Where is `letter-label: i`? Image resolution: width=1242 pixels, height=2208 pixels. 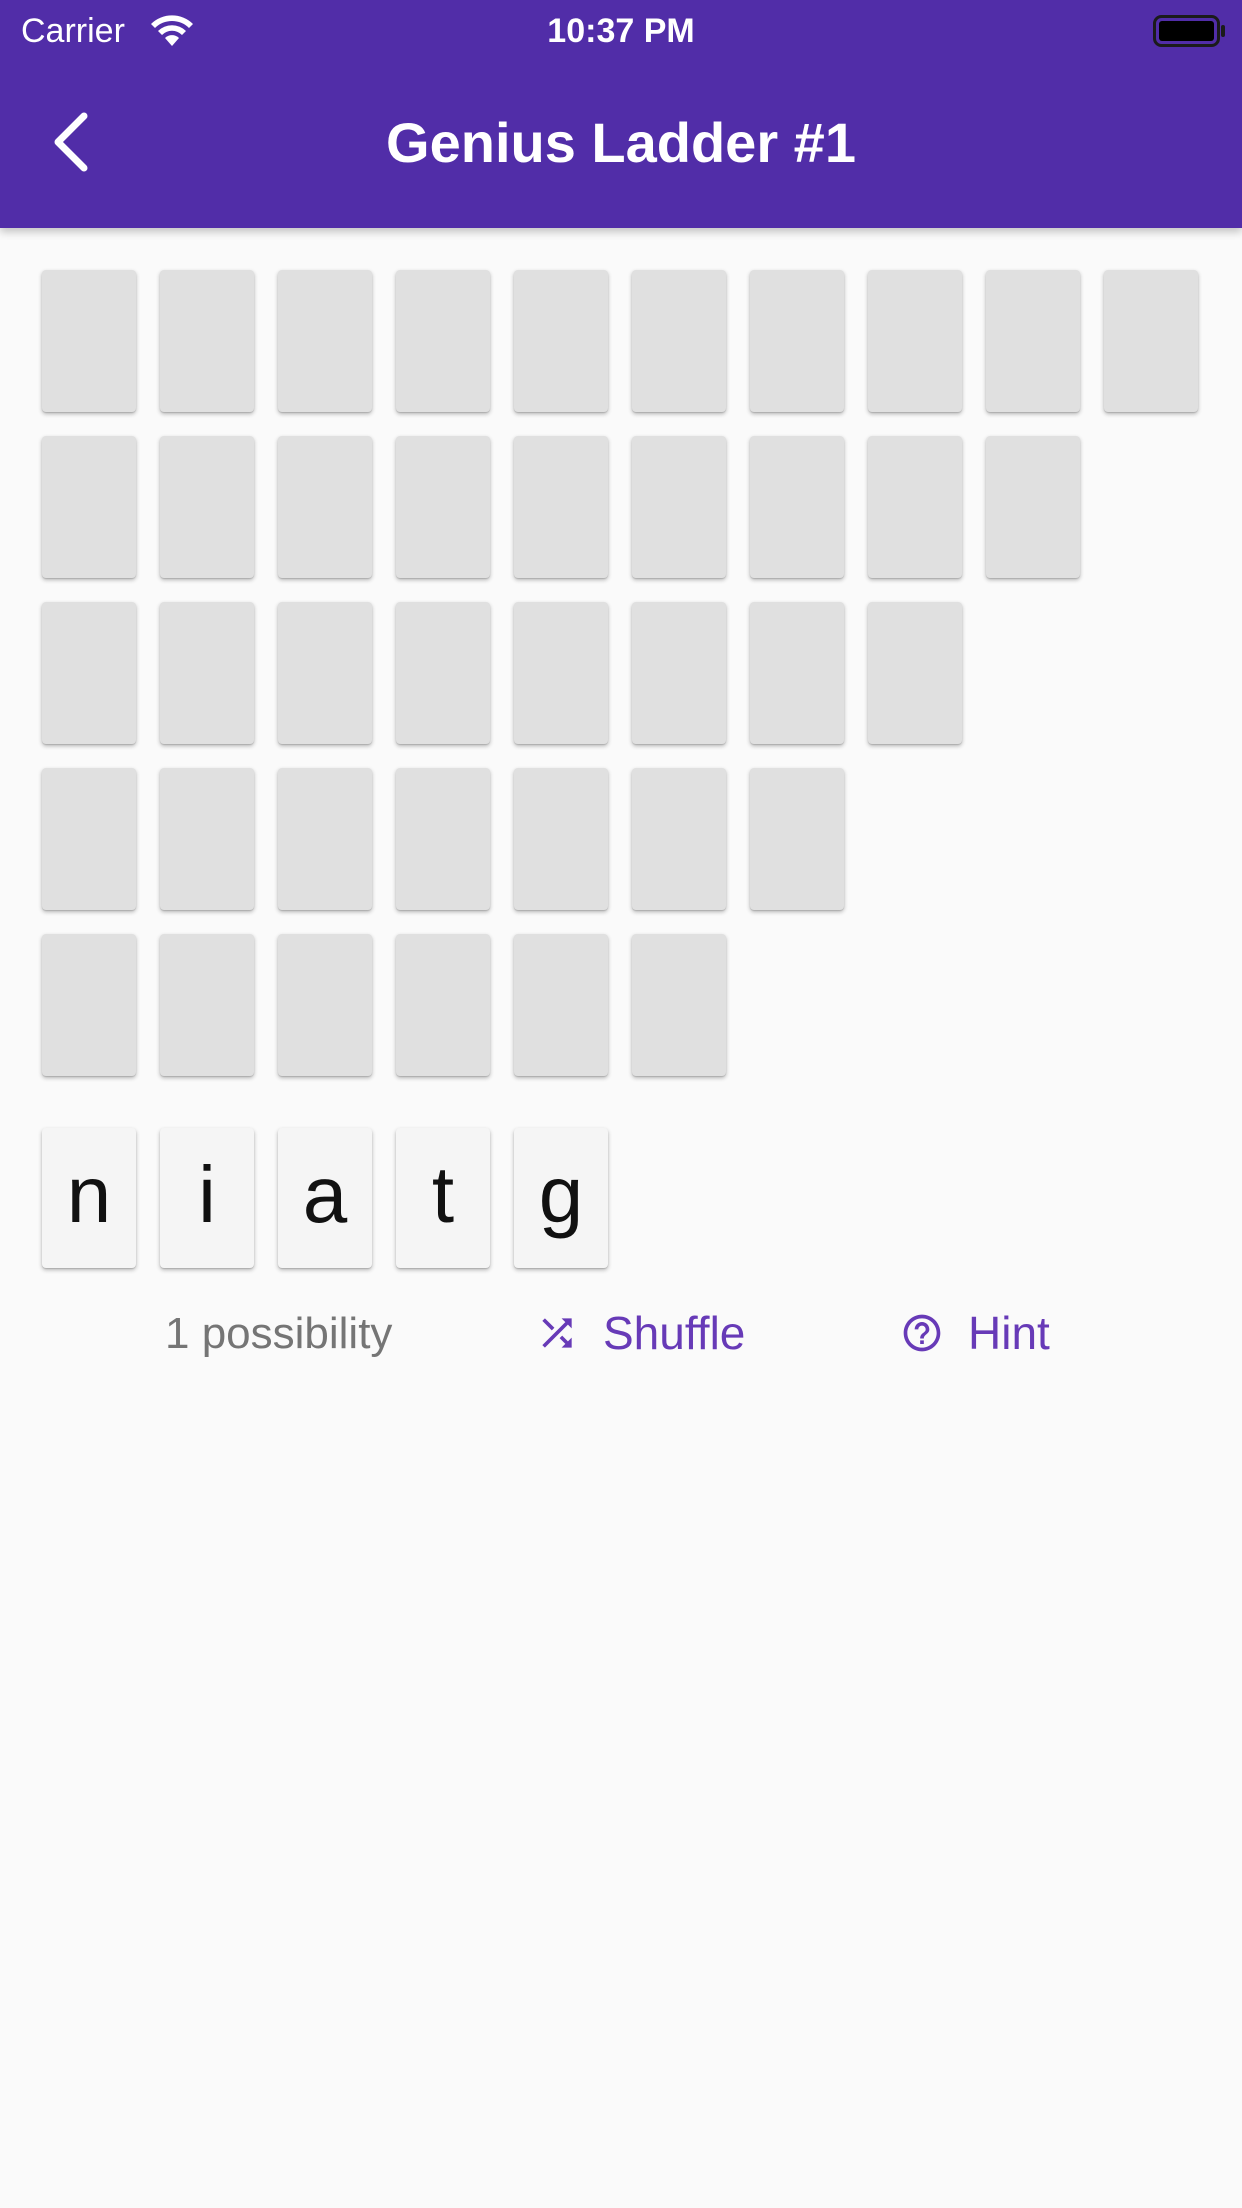
letter-label: i is located at coordinates (207, 1194).